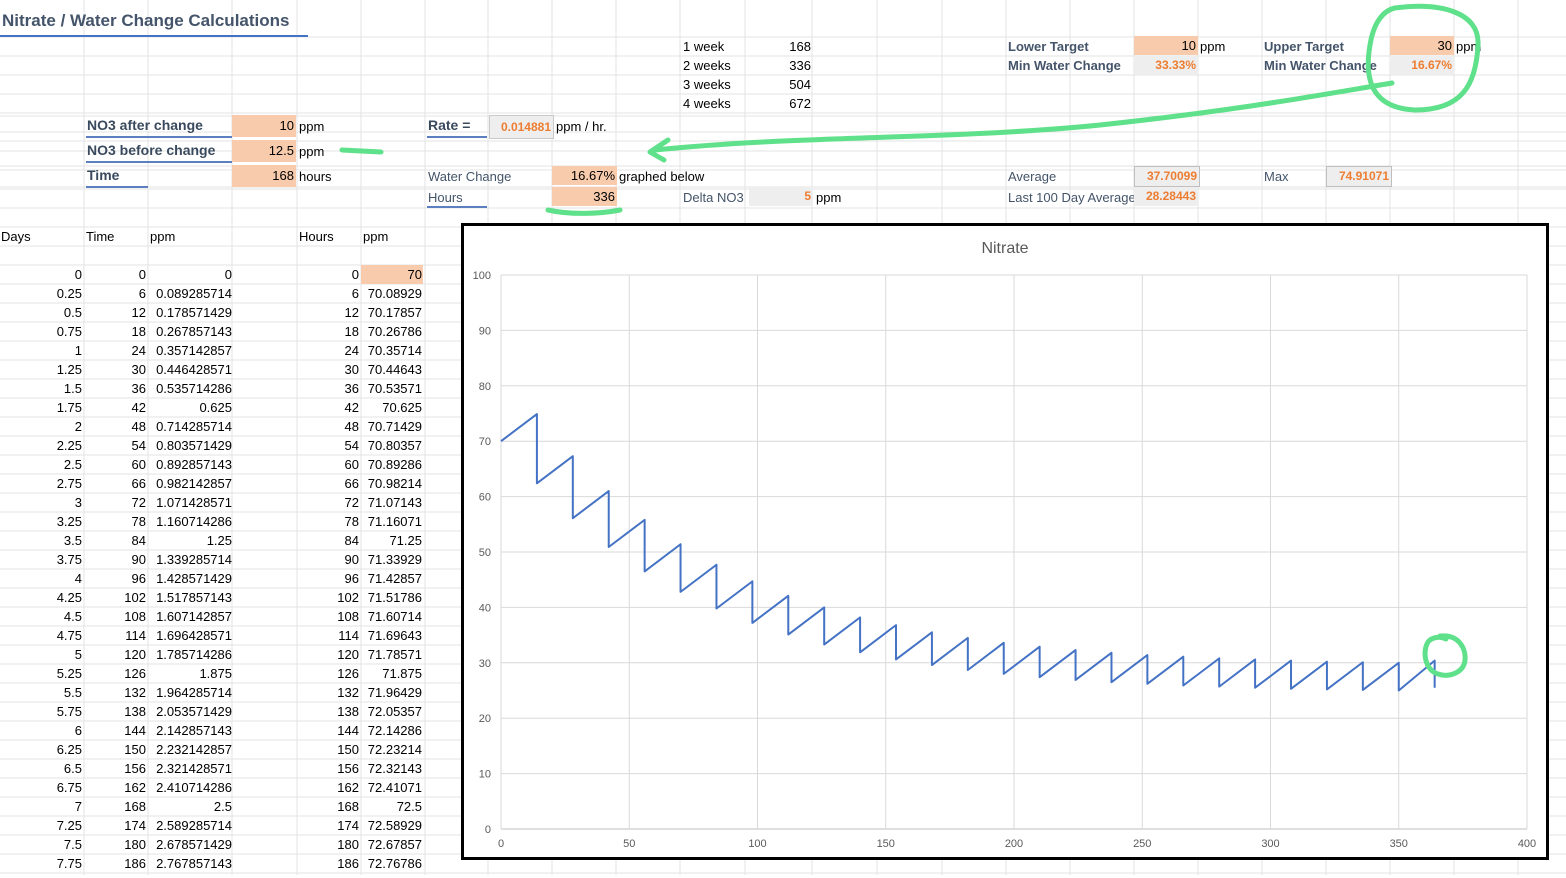  Describe the element at coordinates (329, 388) in the screenshot. I see `hours-cell: 36` at that location.